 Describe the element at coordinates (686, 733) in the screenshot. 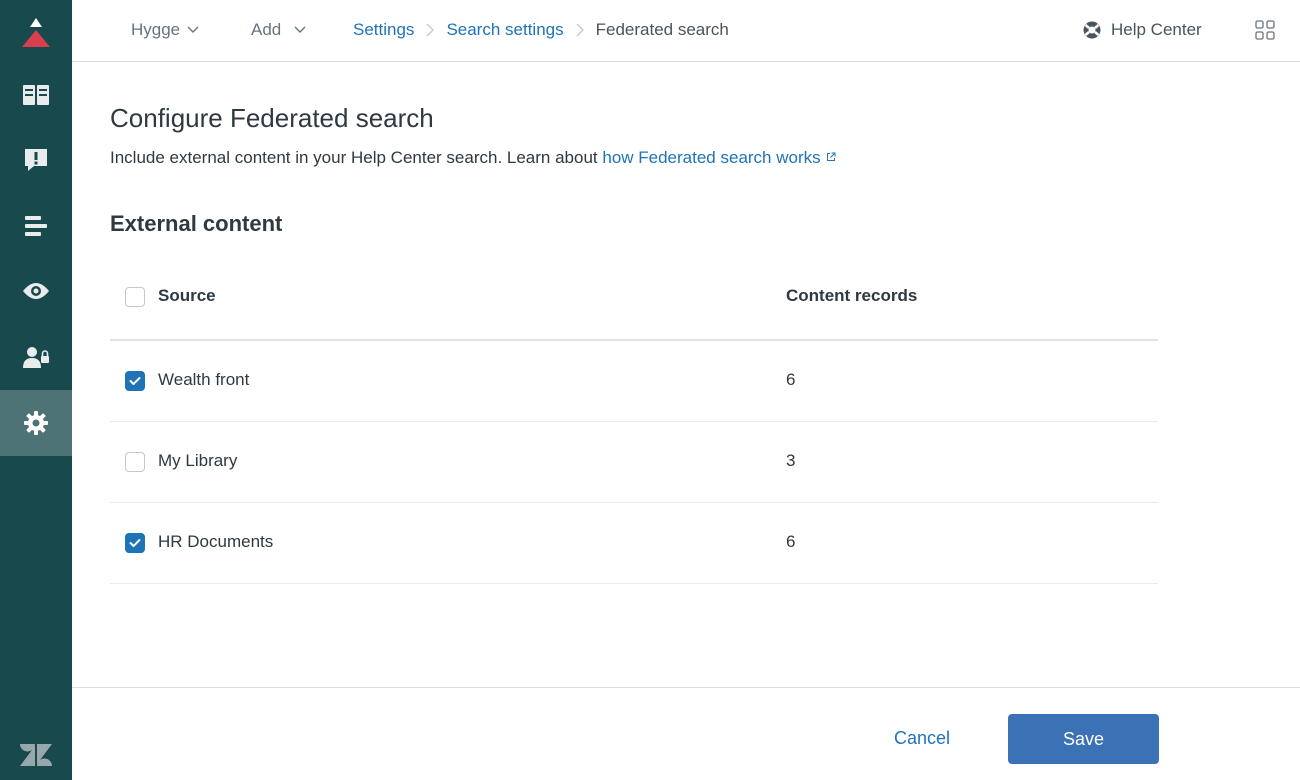

I see `action-footer: Cancel Save` at that location.